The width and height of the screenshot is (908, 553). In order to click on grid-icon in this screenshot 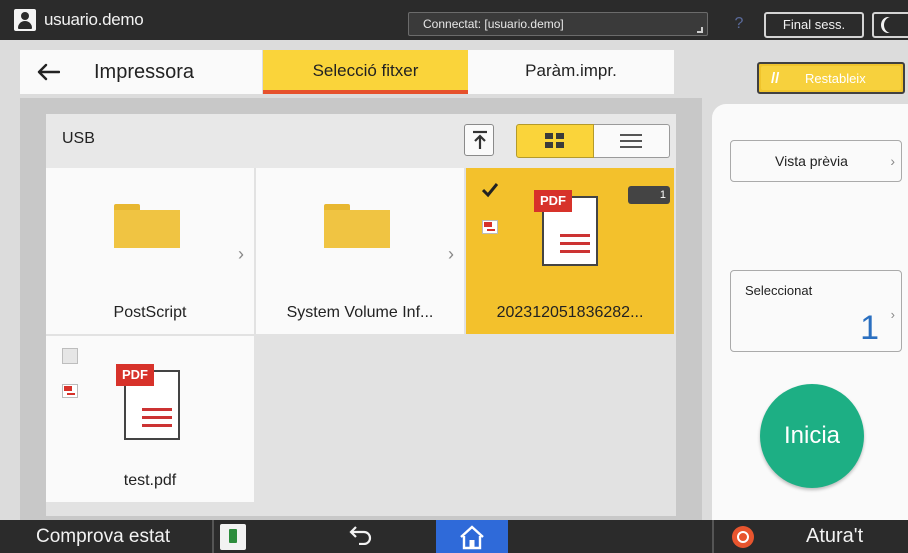, I will do `click(555, 141)`.